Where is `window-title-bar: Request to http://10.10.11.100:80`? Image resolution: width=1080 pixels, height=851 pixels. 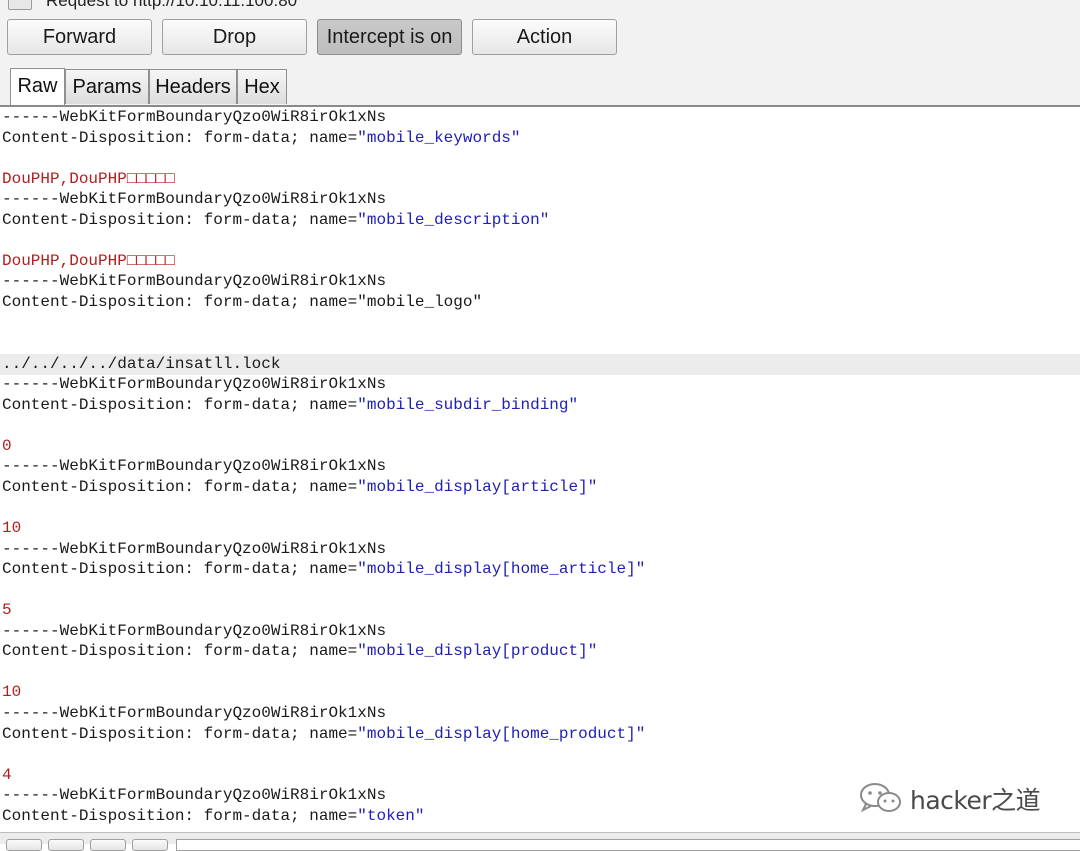
window-title-bar: Request to http://10.10.11.100:80 is located at coordinates (540, 5).